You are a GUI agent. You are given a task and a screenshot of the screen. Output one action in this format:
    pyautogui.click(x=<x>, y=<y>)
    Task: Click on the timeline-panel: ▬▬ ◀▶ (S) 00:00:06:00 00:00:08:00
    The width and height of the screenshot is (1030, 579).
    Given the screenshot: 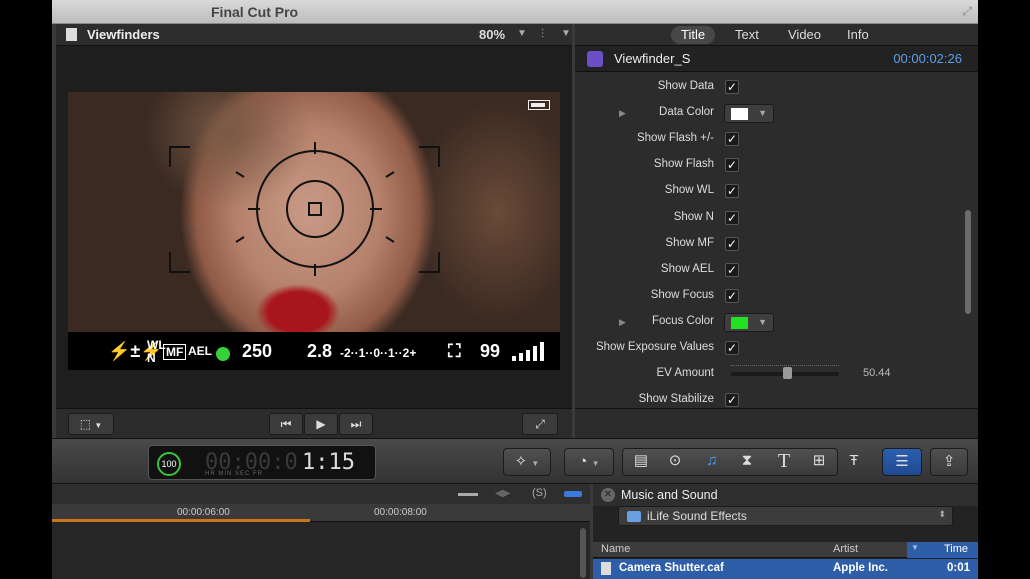 What is the action you would take?
    pyautogui.click(x=321, y=531)
    